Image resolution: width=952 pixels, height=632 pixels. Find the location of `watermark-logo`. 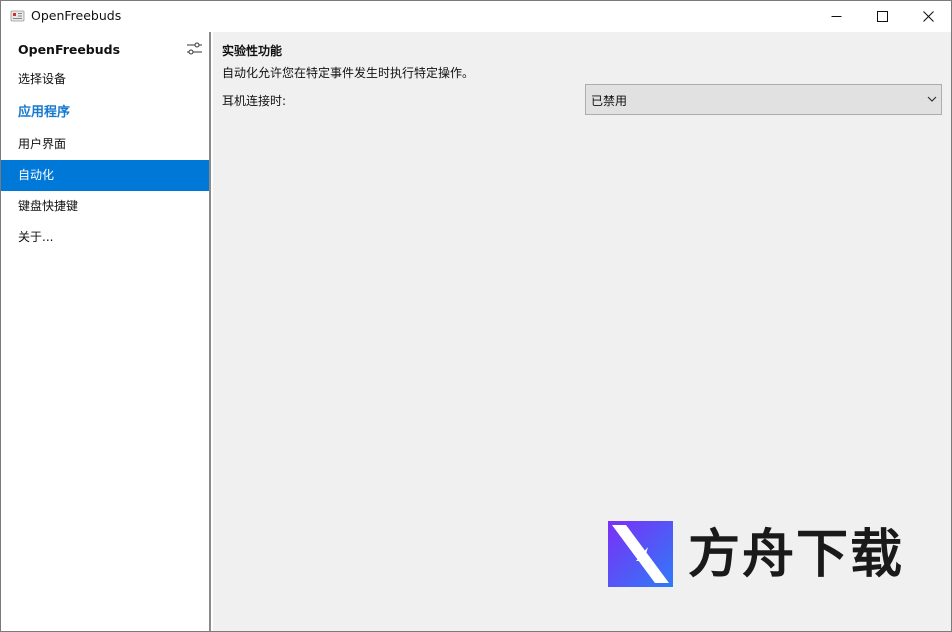

watermark-logo is located at coordinates (640, 554).